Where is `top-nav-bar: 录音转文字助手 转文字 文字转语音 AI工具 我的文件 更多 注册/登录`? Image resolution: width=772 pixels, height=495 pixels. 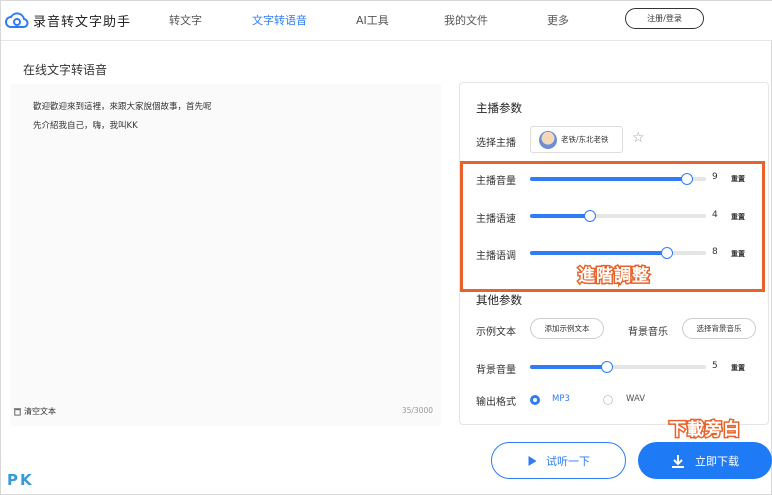 top-nav-bar: 录音转文字助手 转文字 文字转语音 AI工具 我的文件 更多 注册/登录 is located at coordinates (386, 21).